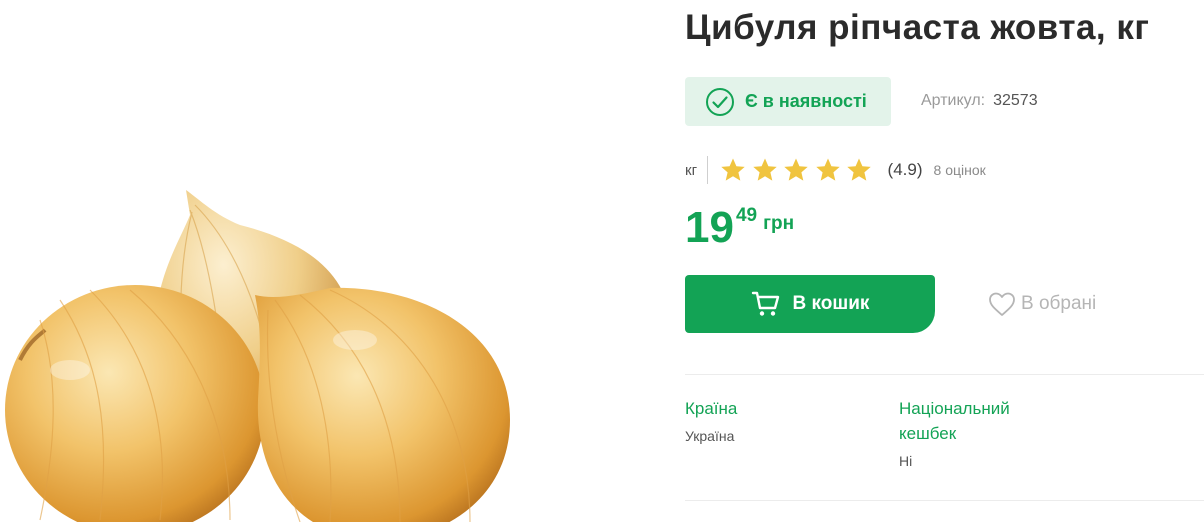 The width and height of the screenshot is (1204, 522). Describe the element at coordinates (711, 408) in the screenshot. I see `attribute-country-name: Країна` at that location.